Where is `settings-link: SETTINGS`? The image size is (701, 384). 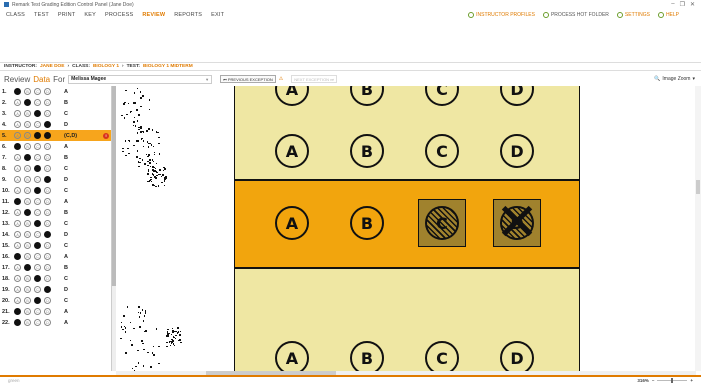
settings-link: SETTINGS is located at coordinates (633, 14).